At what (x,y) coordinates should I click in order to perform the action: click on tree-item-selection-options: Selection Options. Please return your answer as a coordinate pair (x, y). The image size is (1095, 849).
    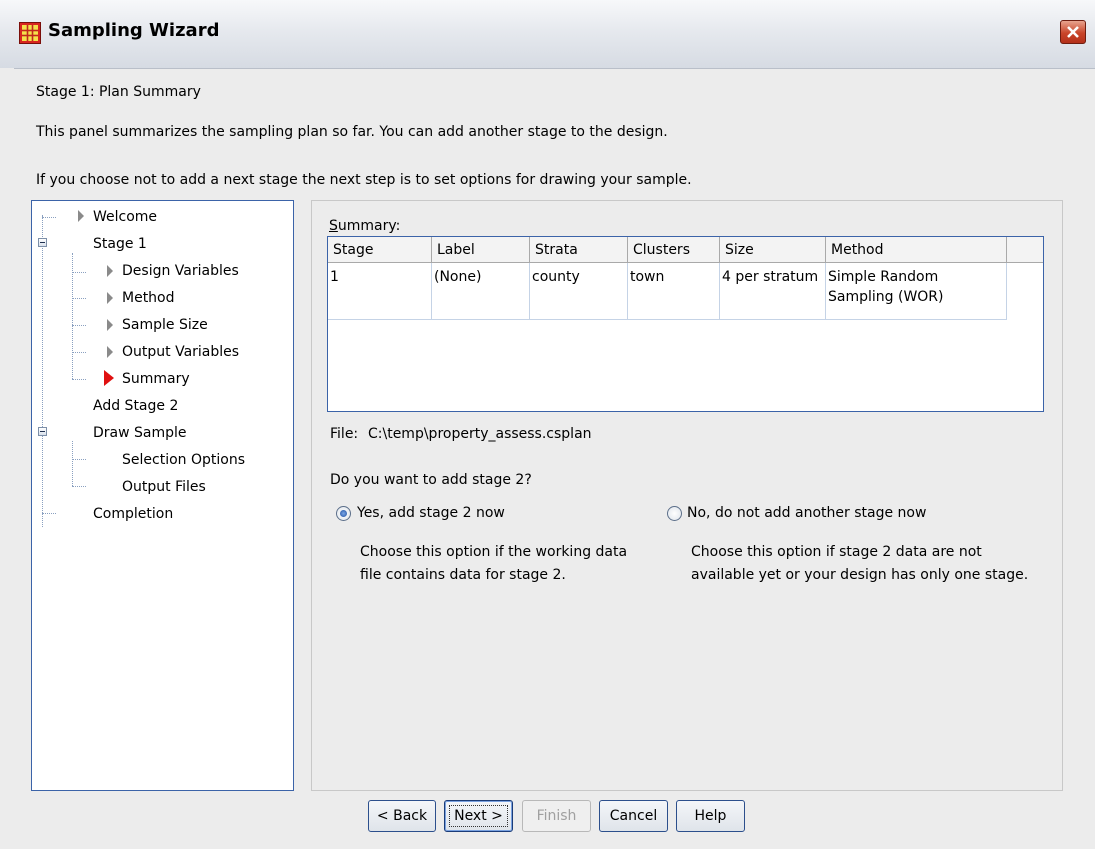
    Looking at the image, I should click on (183, 460).